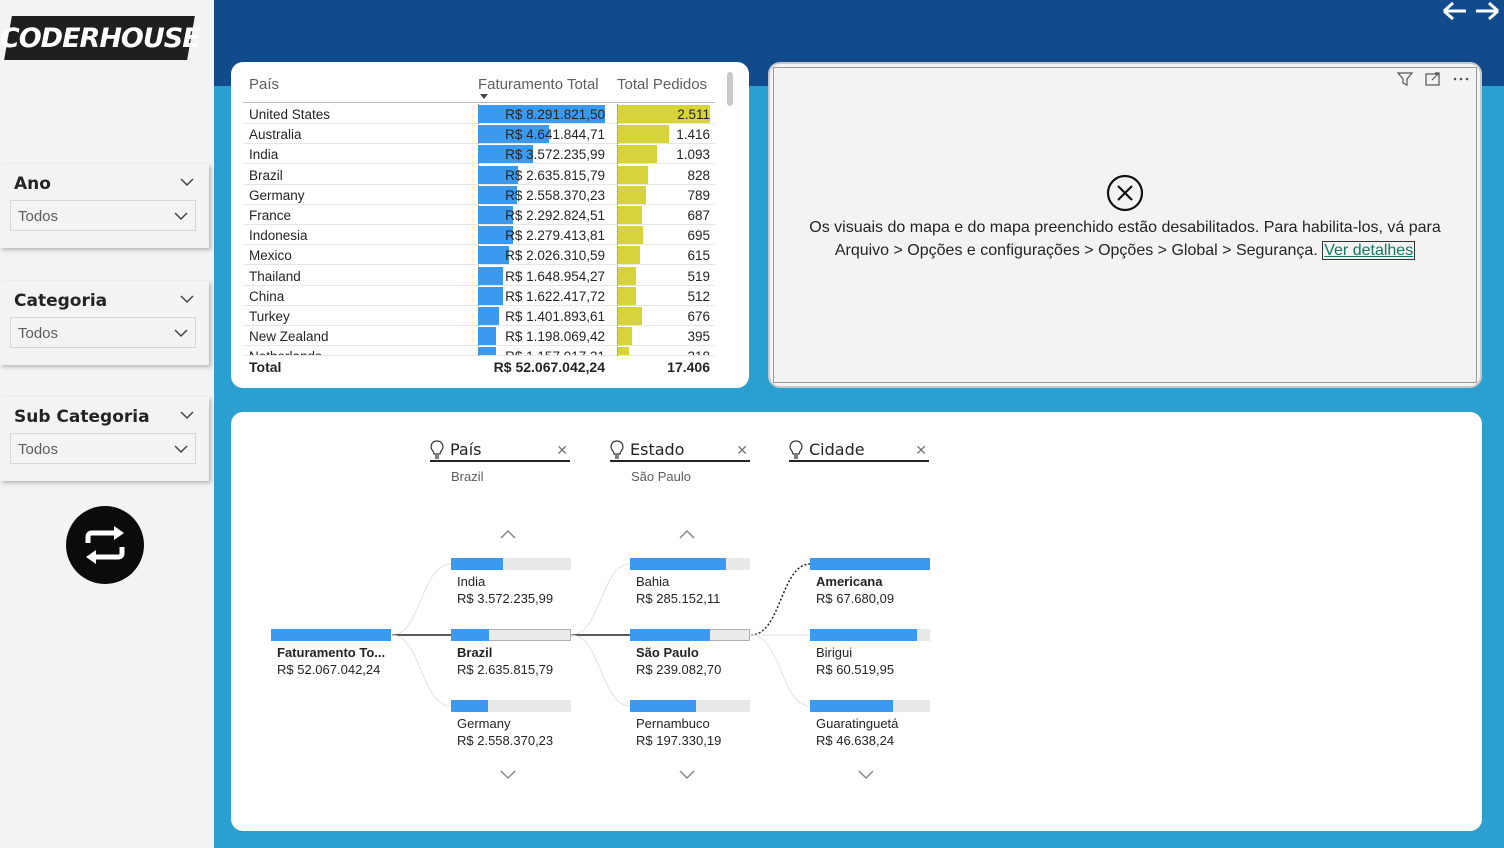 The width and height of the screenshot is (1504, 848). What do you see at coordinates (505, 740) in the screenshot?
I see `node-value: R$ 2.558.370,23` at bounding box center [505, 740].